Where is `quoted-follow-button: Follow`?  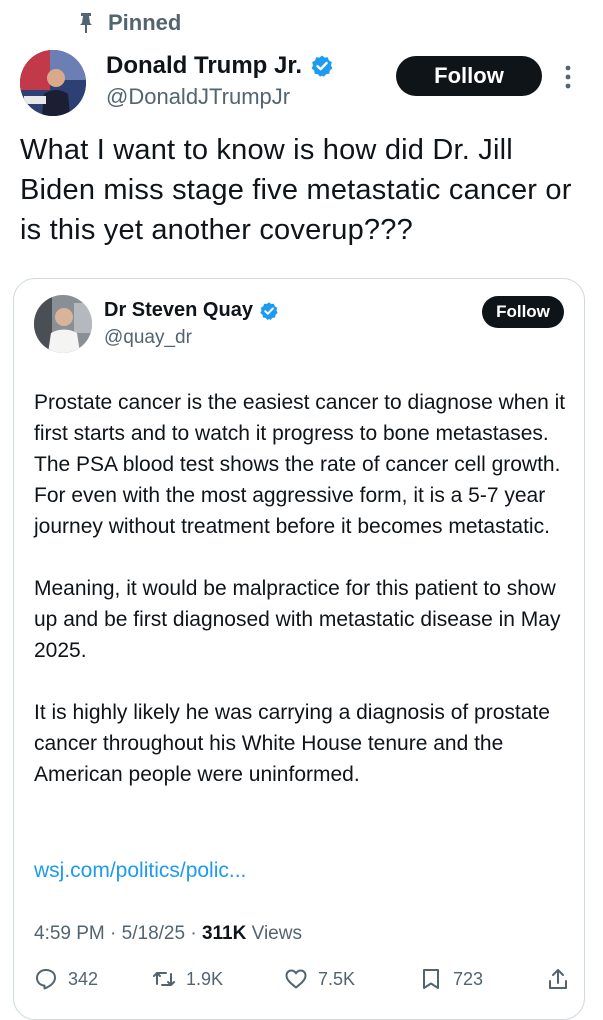
quoted-follow-button: Follow is located at coordinates (523, 312).